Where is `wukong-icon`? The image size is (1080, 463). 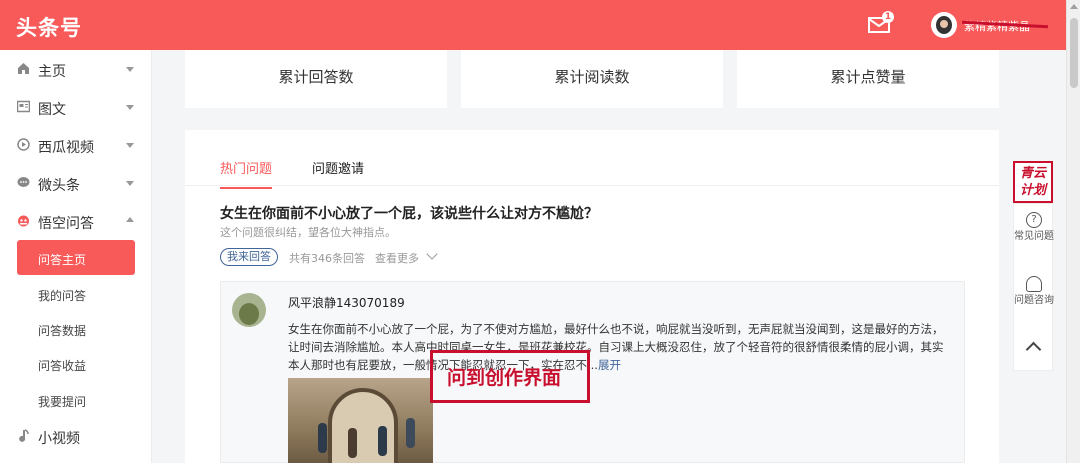 wukong-icon is located at coordinates (23, 221).